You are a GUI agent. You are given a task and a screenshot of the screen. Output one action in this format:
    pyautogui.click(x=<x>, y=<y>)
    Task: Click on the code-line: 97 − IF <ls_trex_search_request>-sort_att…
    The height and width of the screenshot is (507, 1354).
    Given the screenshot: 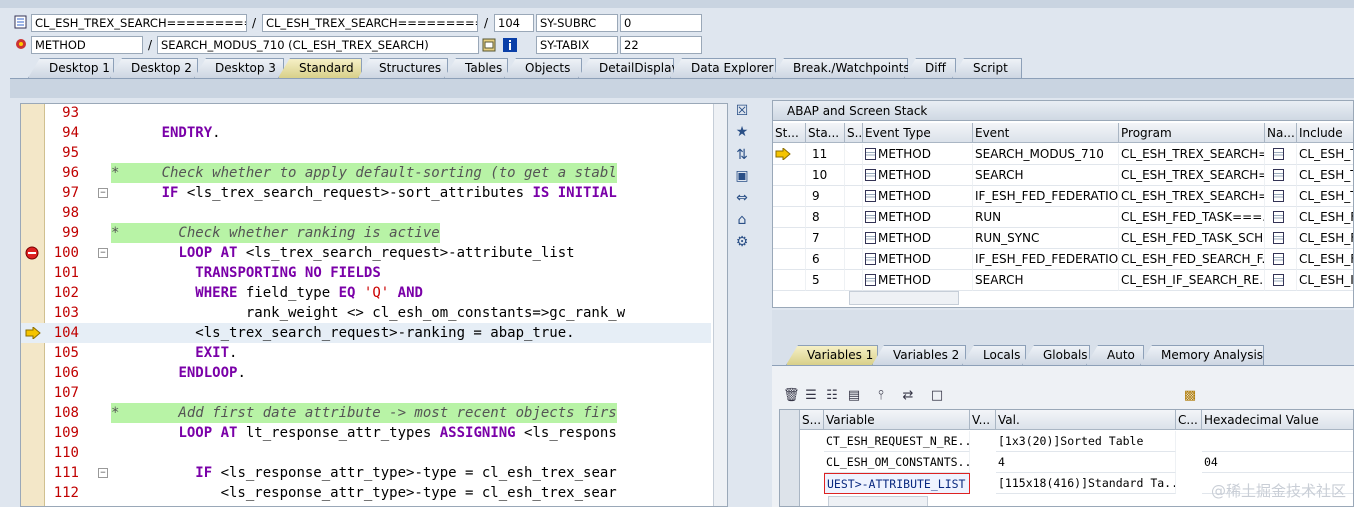 What is the action you would take?
    pyautogui.click(x=366, y=193)
    